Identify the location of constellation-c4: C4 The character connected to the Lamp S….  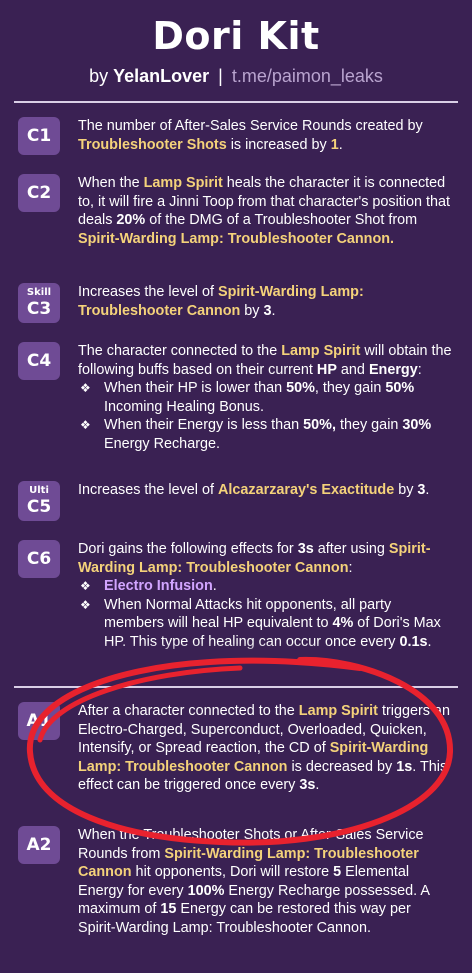
(235, 397).